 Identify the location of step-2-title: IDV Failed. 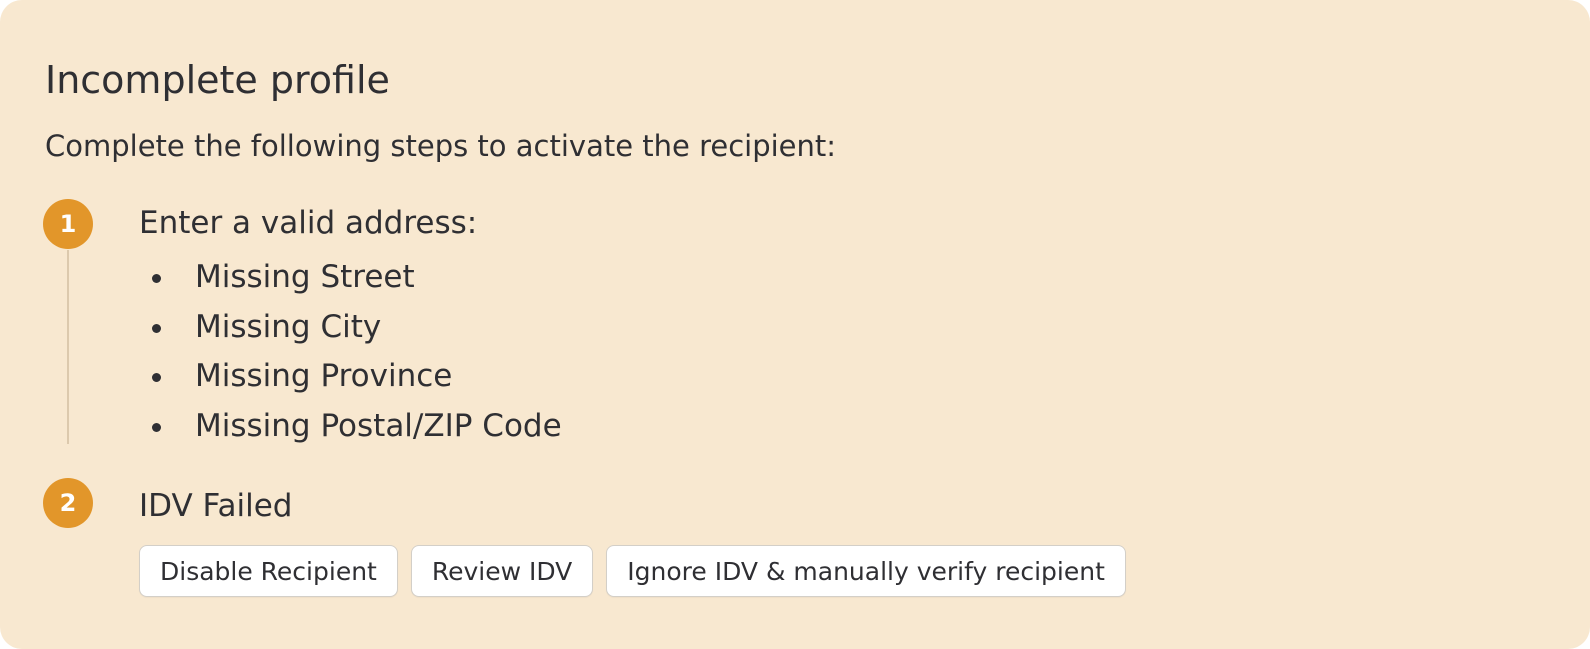
(216, 506).